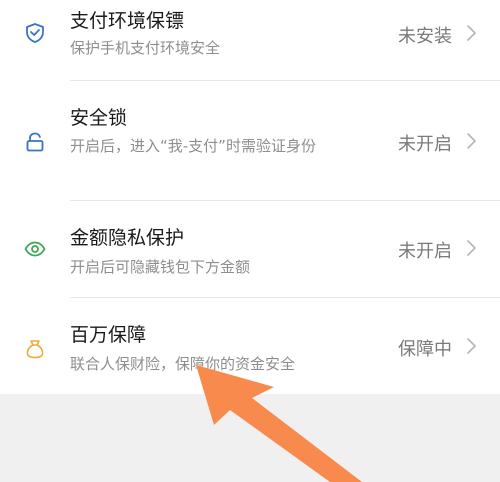 This screenshot has height=482, width=500. Describe the element at coordinates (425, 349) in the screenshot. I see `item-status: 保障中` at that location.